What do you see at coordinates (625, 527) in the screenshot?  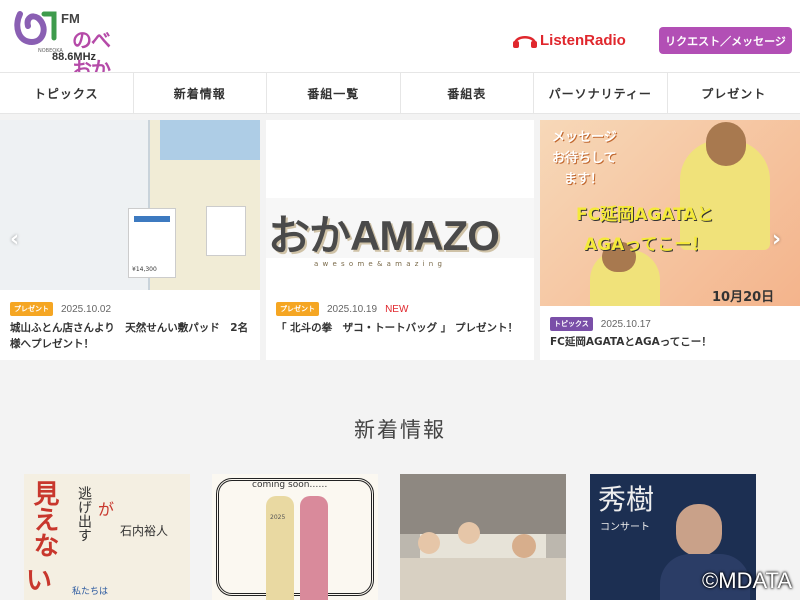 I see `thumb-text: コンサート` at bounding box center [625, 527].